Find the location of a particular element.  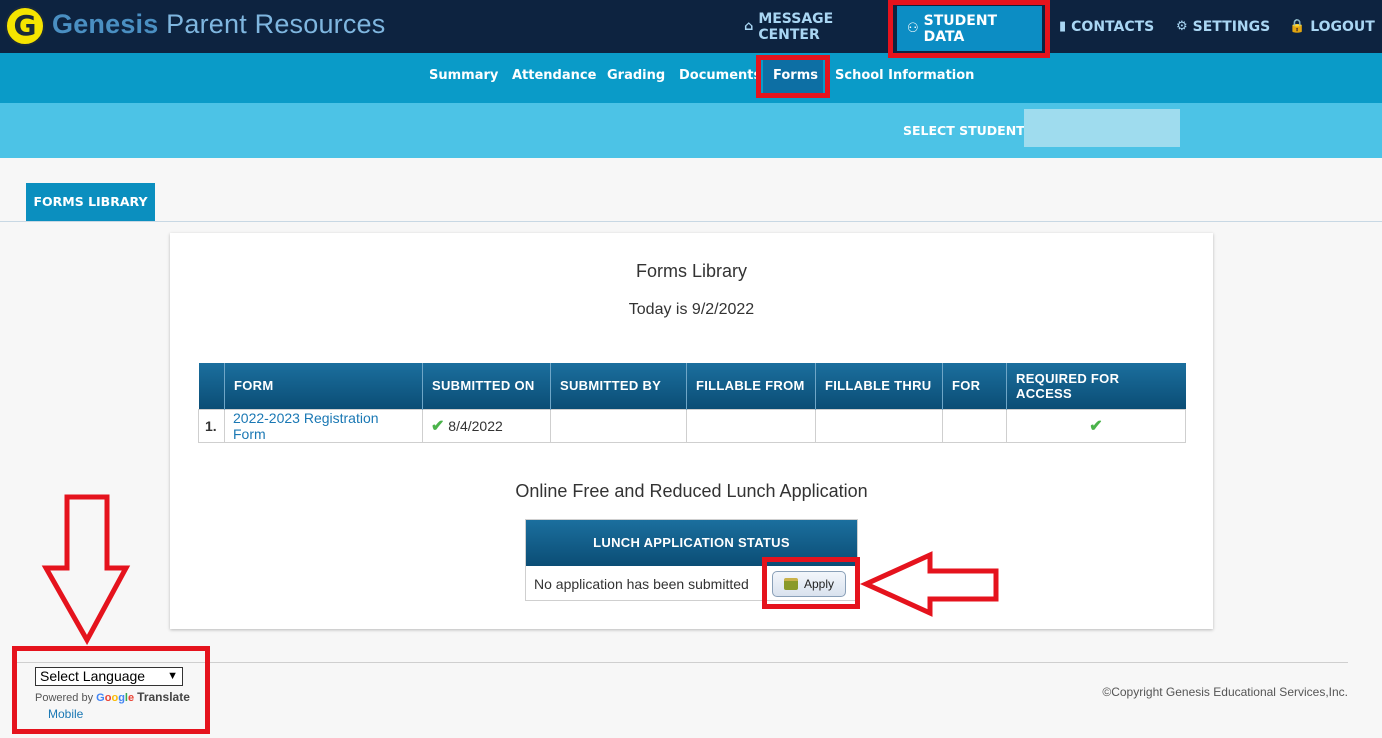

header-for: FOR is located at coordinates (974, 386).